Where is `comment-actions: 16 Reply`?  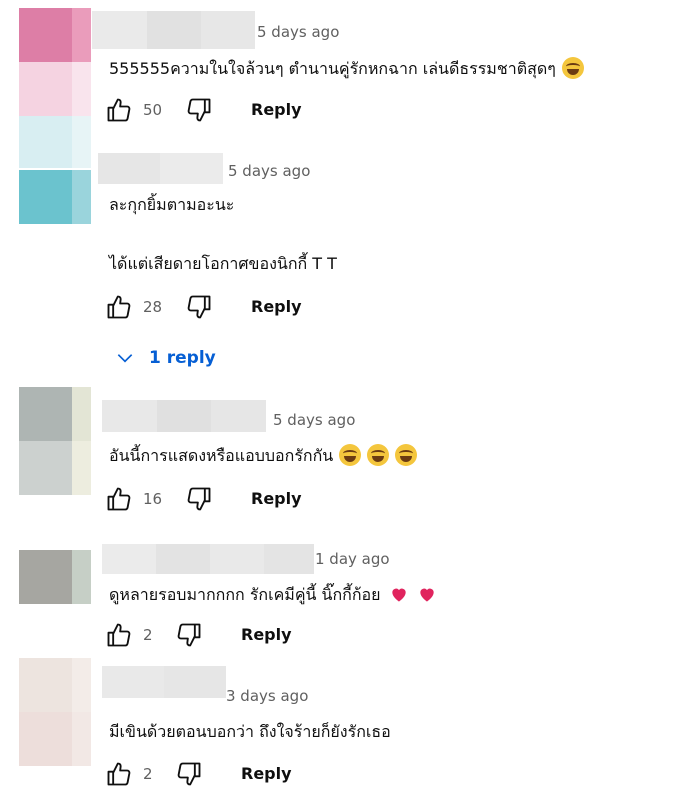 comment-actions: 16 Reply is located at coordinates (215, 500).